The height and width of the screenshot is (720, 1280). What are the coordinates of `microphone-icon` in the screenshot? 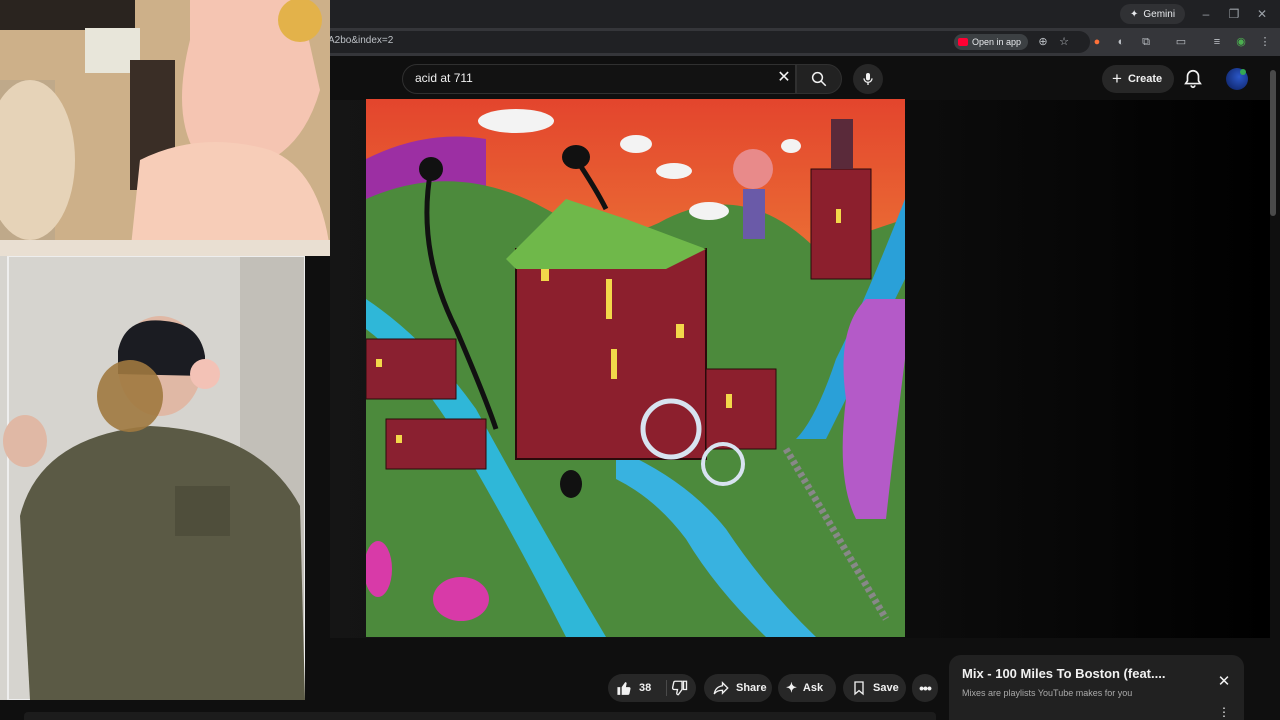 It's located at (868, 79).